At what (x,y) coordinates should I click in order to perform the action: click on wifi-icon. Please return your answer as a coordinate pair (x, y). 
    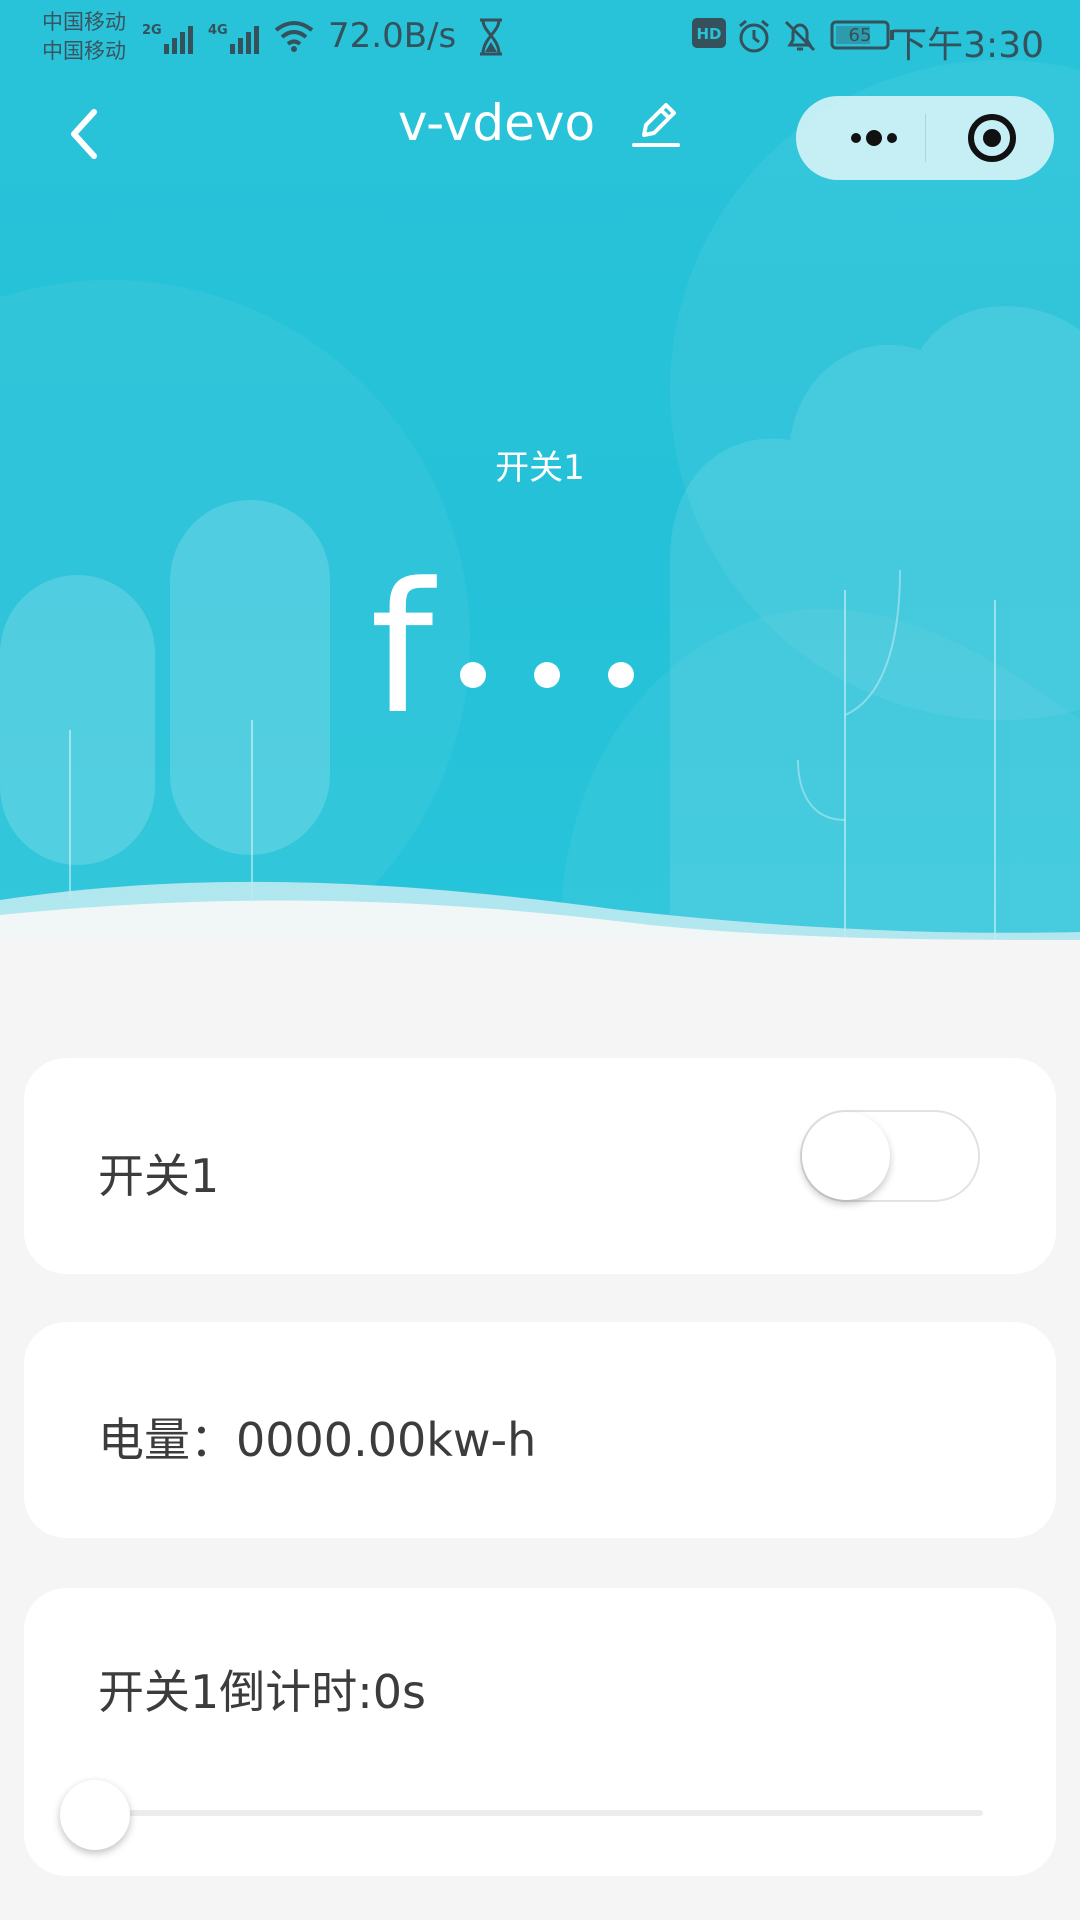
    Looking at the image, I should click on (294, 36).